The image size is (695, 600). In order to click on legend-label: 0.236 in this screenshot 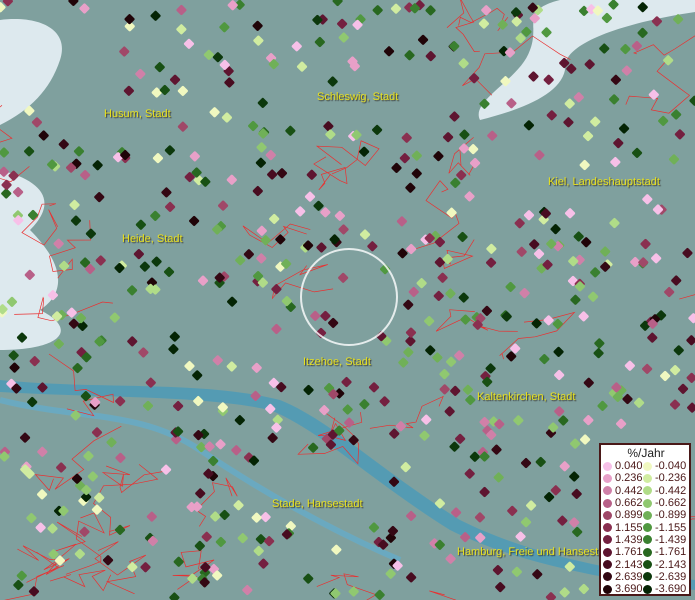, I will do `click(629, 478)`.